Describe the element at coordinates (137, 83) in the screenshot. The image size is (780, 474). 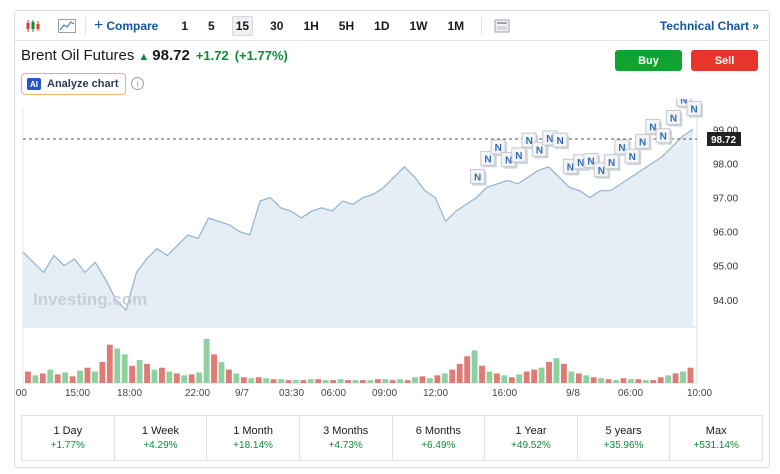
I see `info-icon: i` at that location.